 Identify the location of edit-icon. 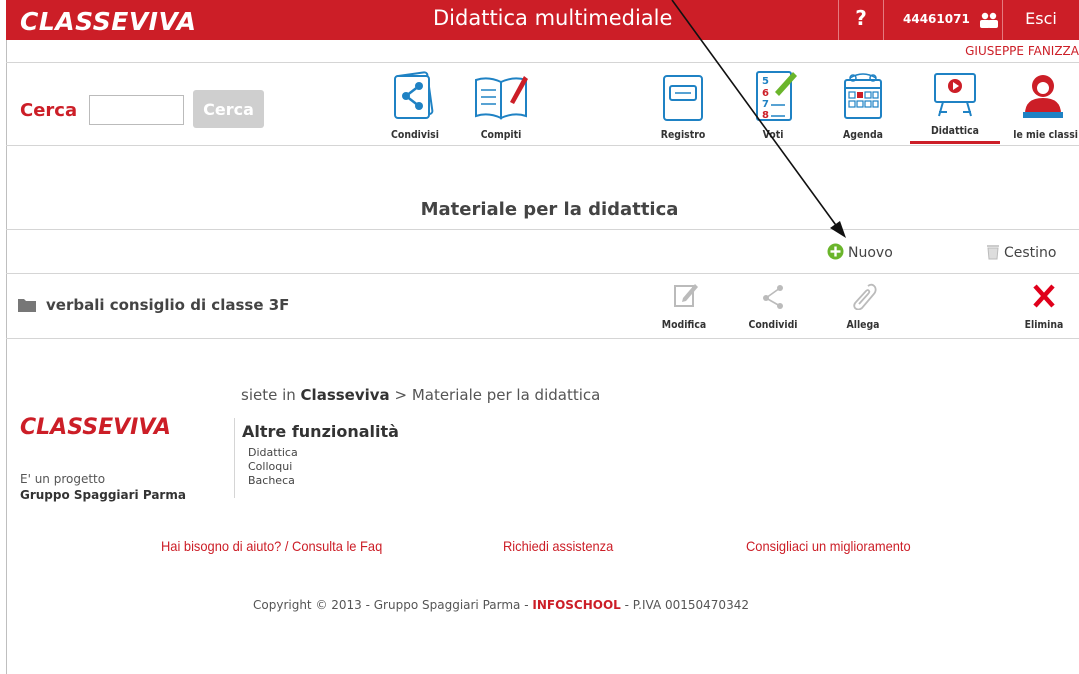
(686, 295).